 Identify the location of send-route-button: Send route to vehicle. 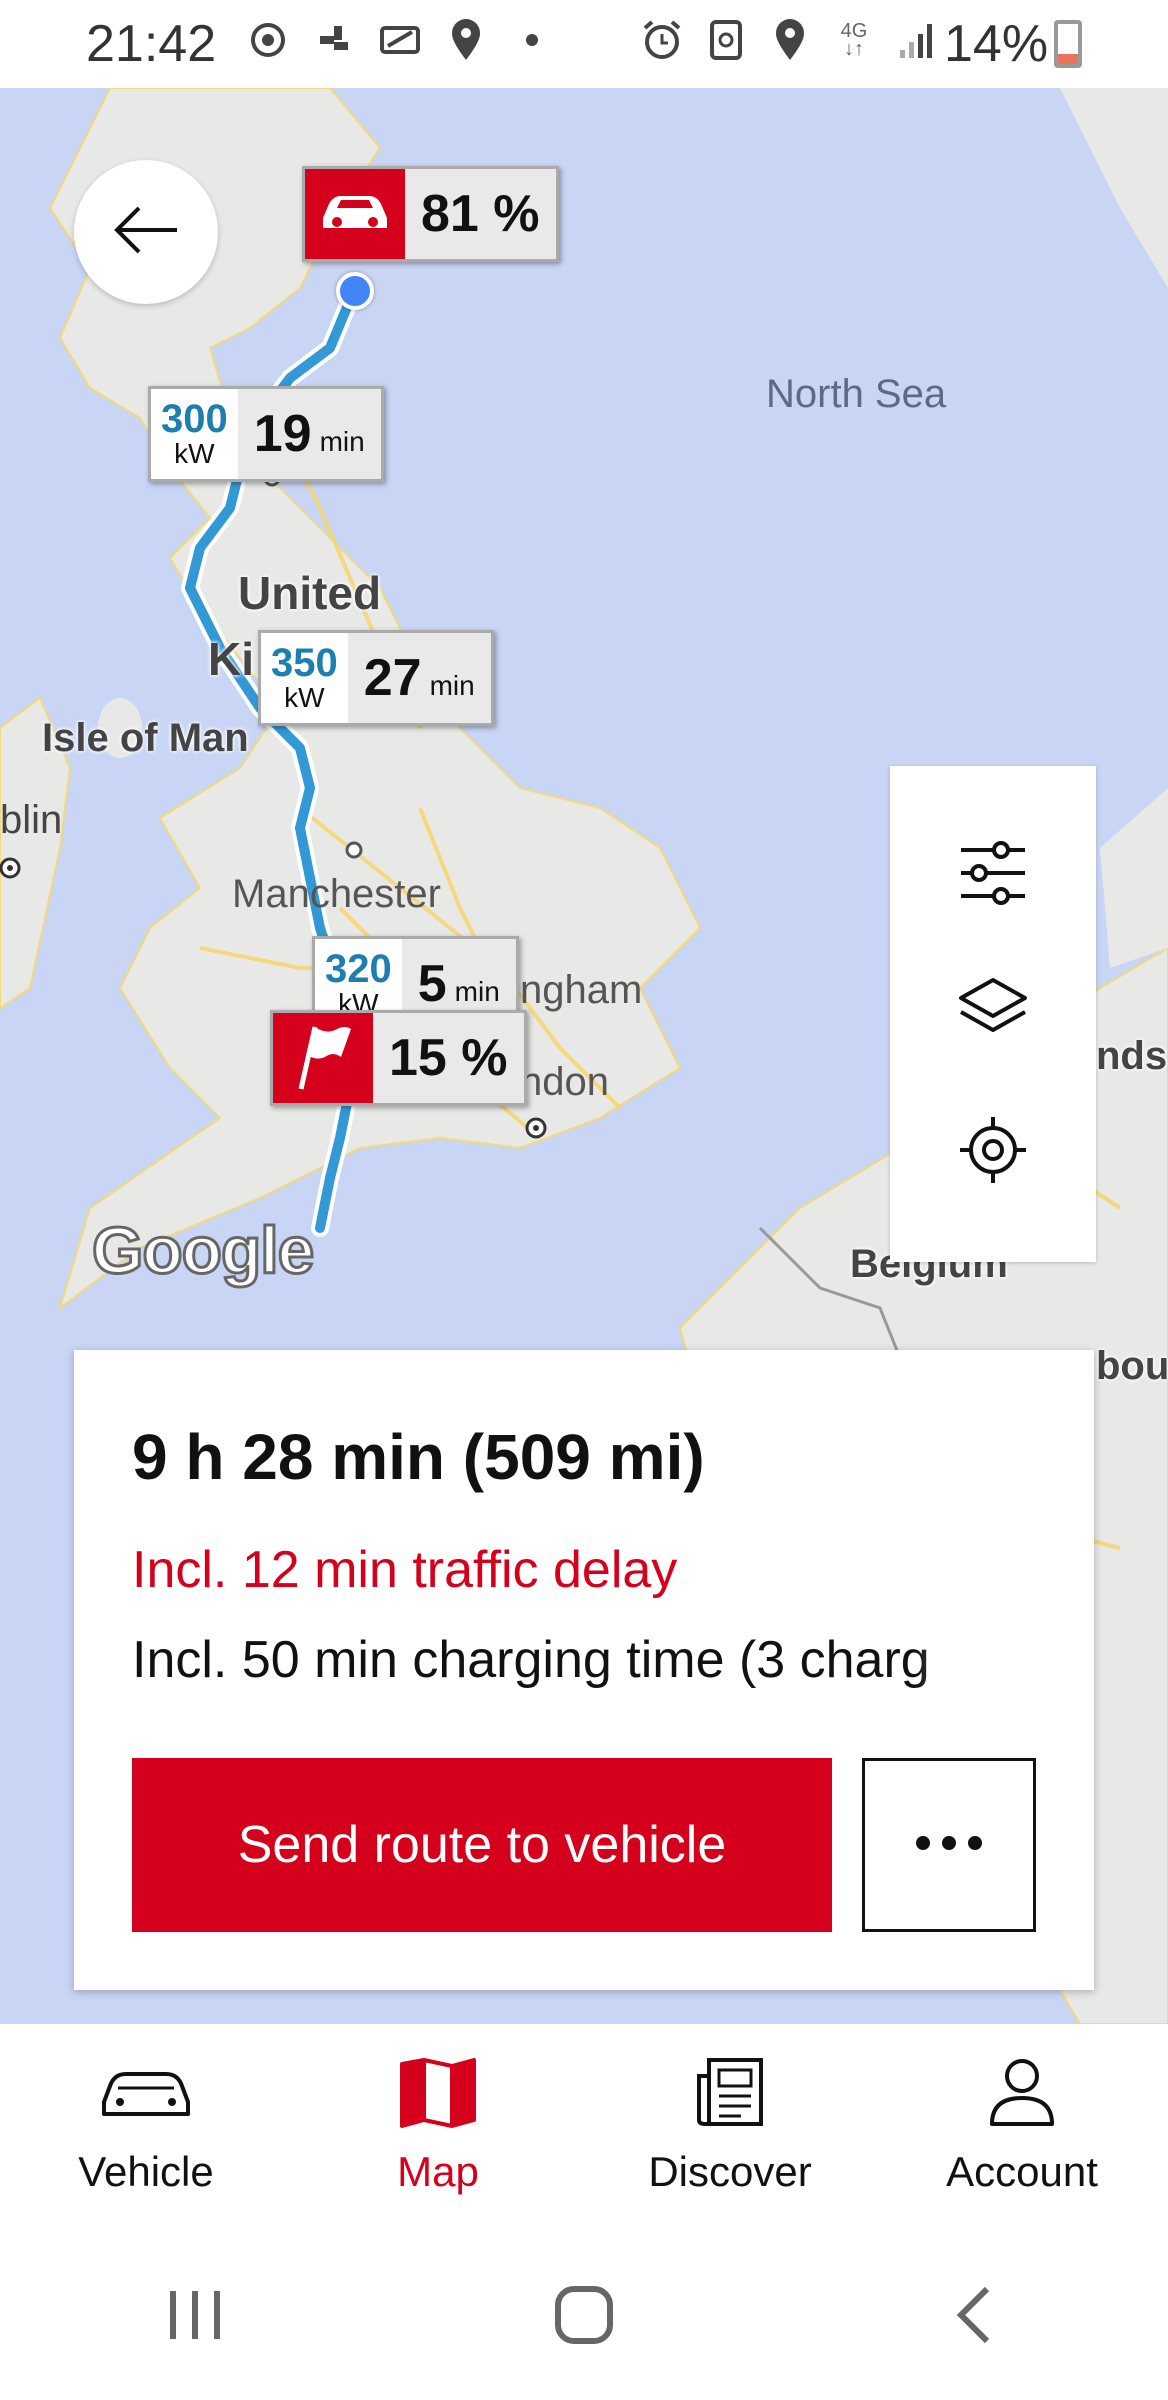
(482, 1845).